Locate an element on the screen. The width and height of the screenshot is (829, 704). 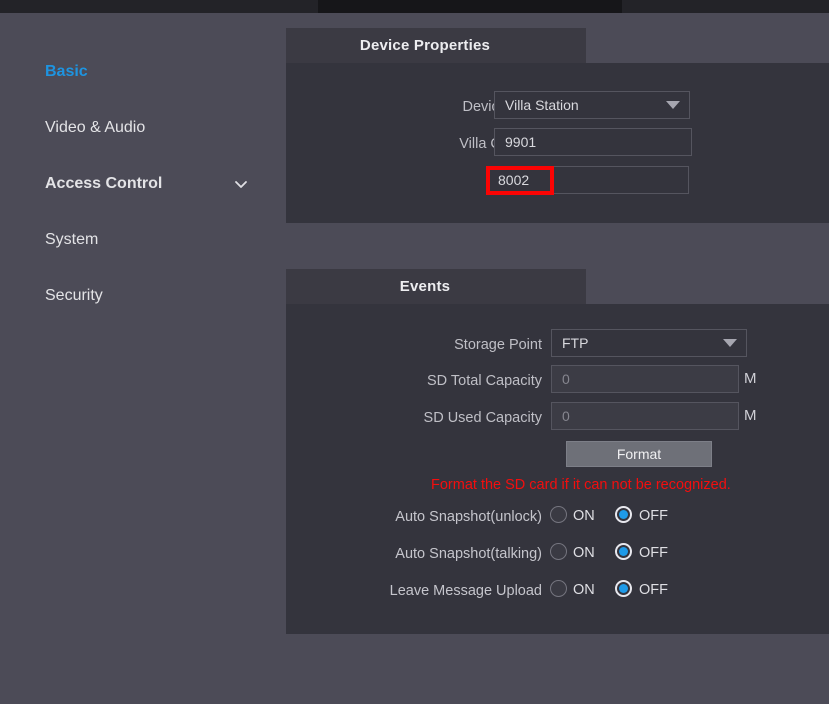
sidebar-item-video-audio: Video & Audio is located at coordinates (95, 128).